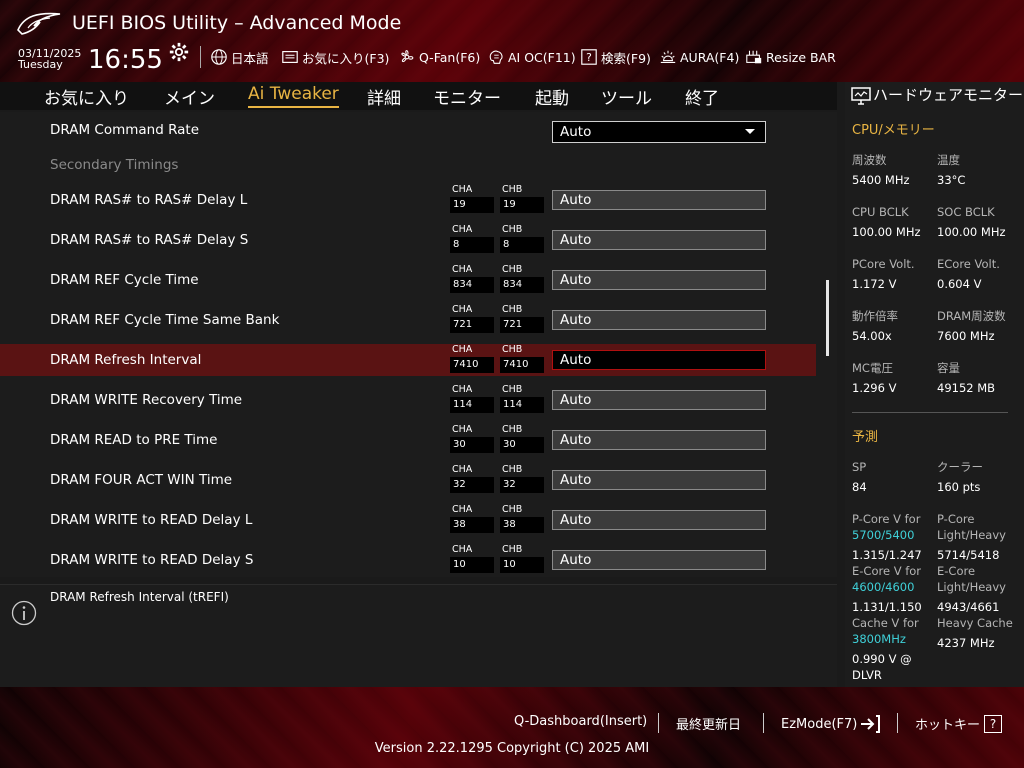 The width and height of the screenshot is (1024, 768). Describe the element at coordinates (86, 96) in the screenshot. I see `tab-favorites: お気に入り` at that location.